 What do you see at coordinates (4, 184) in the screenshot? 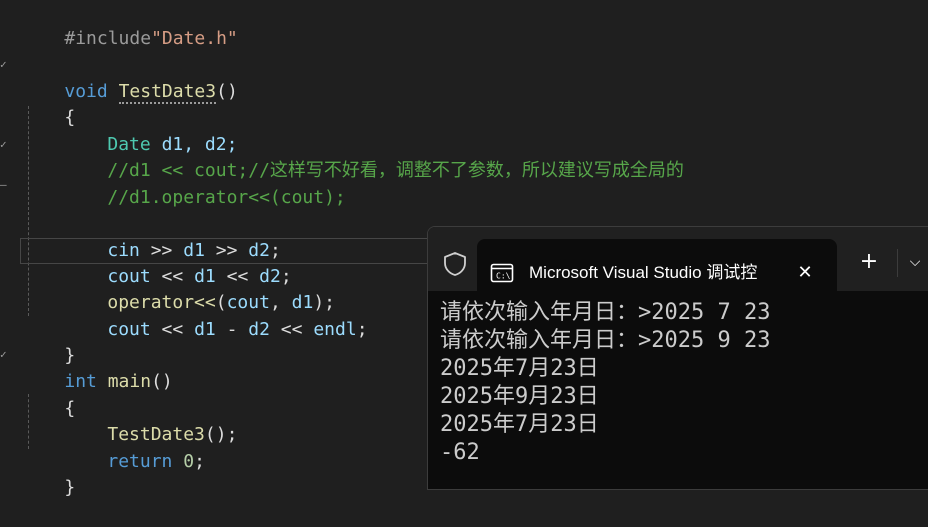
I see `fold-marker: —` at bounding box center [4, 184].